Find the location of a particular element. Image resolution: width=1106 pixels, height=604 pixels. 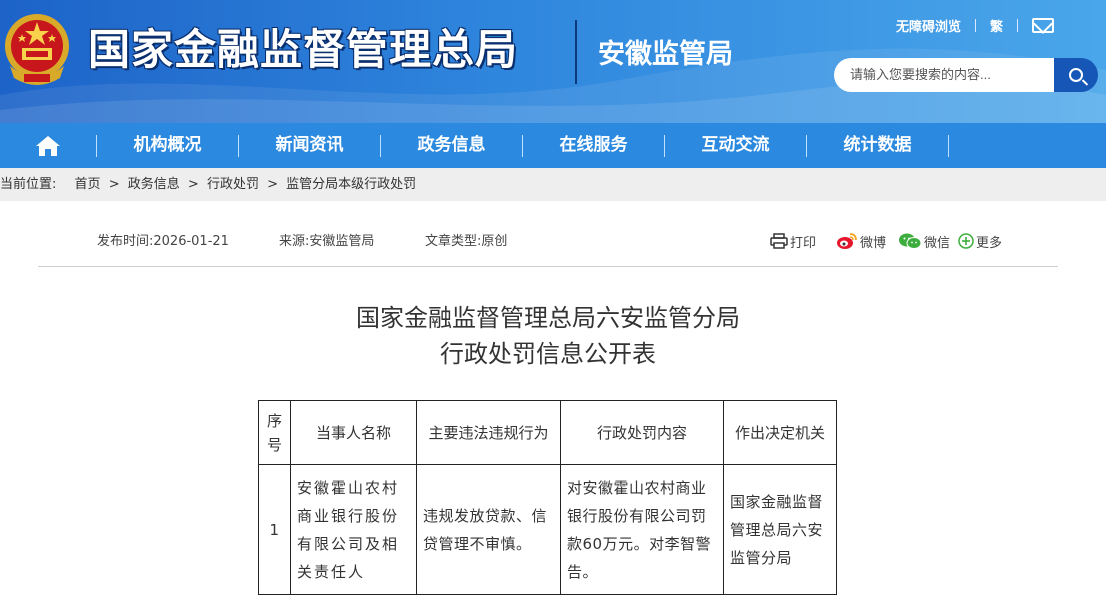

cell-authority: 国家金融监督管理总局六安监管分局 is located at coordinates (780, 529).